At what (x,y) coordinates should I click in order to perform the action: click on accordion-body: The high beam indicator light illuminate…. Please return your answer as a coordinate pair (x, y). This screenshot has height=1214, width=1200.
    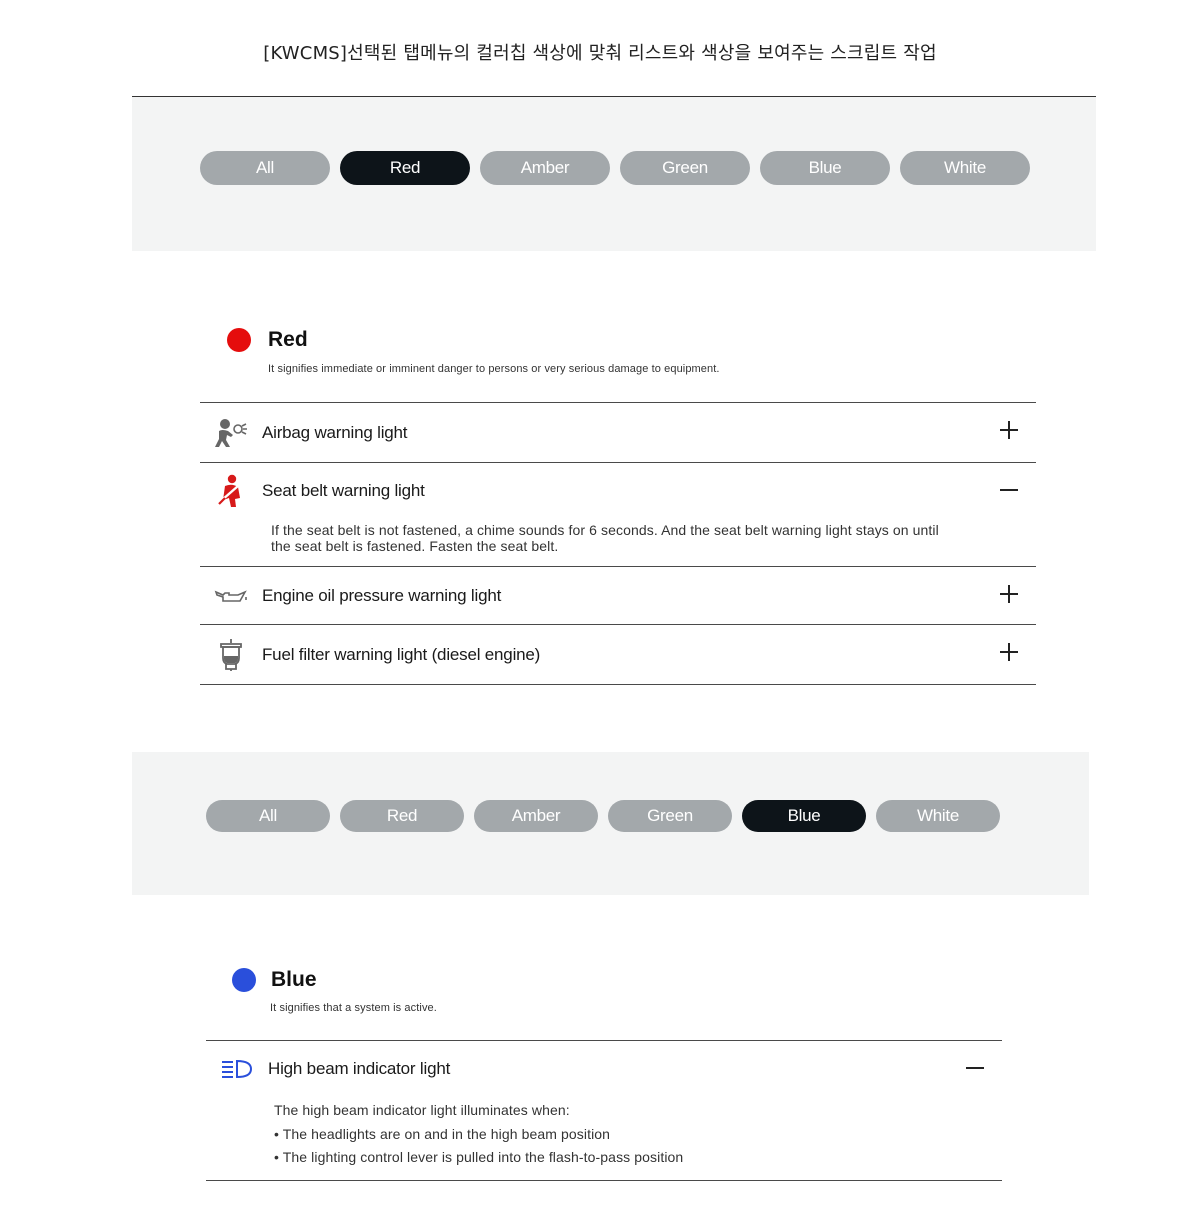
    Looking at the image, I should click on (604, 1138).